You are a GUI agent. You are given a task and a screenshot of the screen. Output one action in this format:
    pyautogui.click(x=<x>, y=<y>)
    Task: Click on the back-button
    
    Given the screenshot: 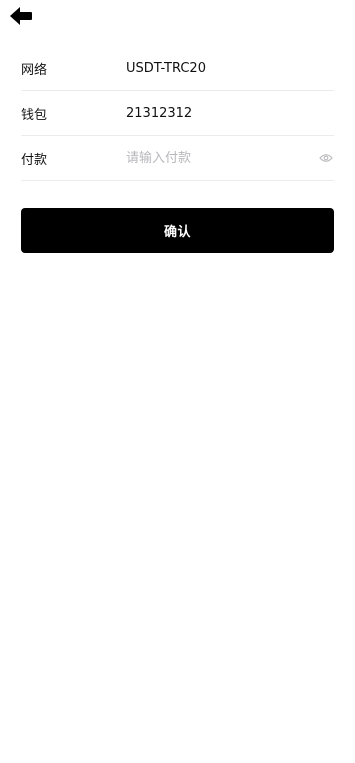 What is the action you would take?
    pyautogui.click(x=21, y=18)
    